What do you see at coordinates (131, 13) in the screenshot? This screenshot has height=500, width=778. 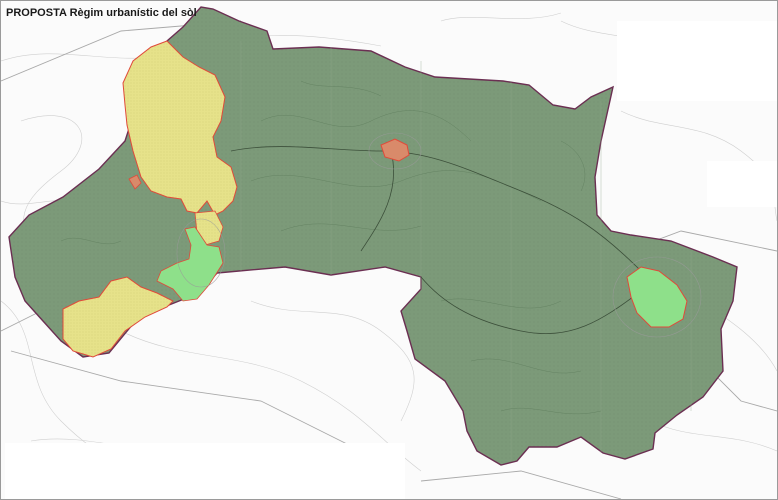 I see `map-title-rest: Règim urbanístic del sòl` at bounding box center [131, 13].